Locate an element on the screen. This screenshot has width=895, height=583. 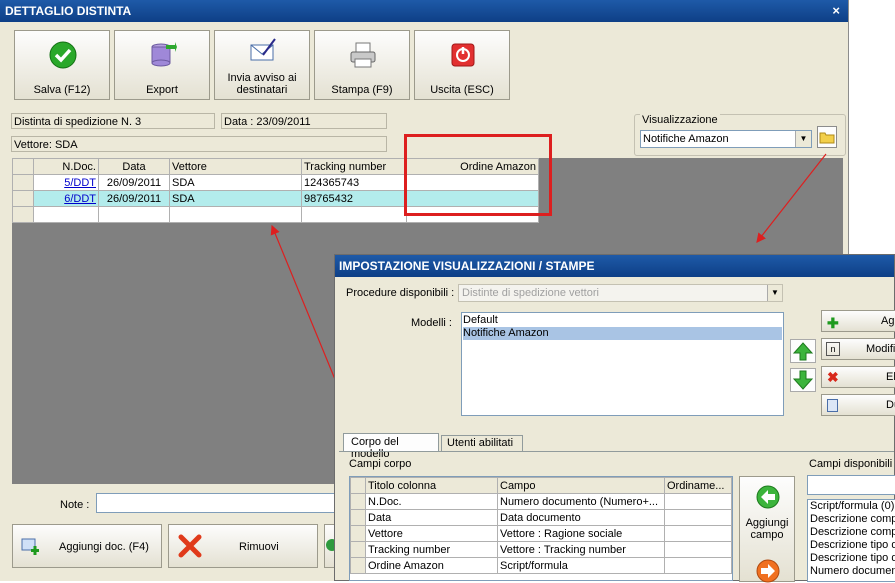
cell-titolo: Tracking number is located at coordinates (431, 549).